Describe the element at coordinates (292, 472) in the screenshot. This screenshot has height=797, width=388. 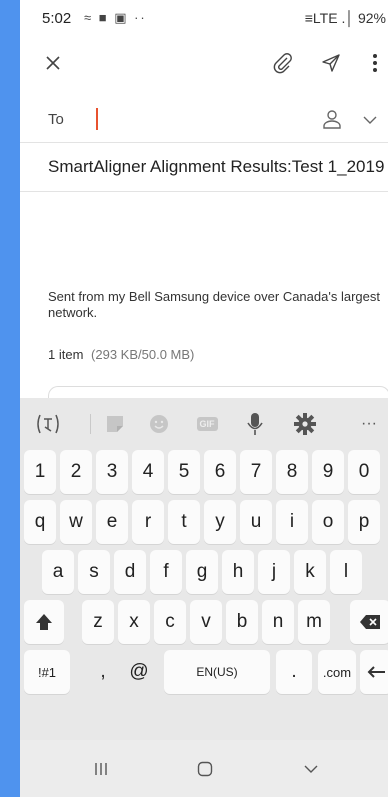
I see `number-key-8: 8` at that location.